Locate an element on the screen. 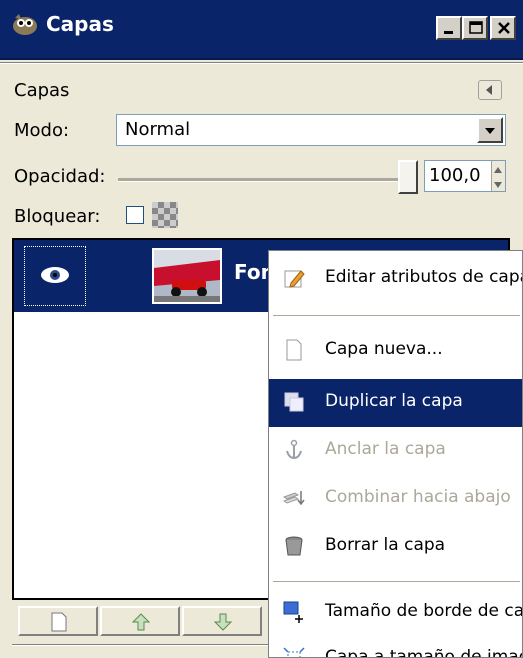  lock-label: Bloquear: is located at coordinates (57, 216).